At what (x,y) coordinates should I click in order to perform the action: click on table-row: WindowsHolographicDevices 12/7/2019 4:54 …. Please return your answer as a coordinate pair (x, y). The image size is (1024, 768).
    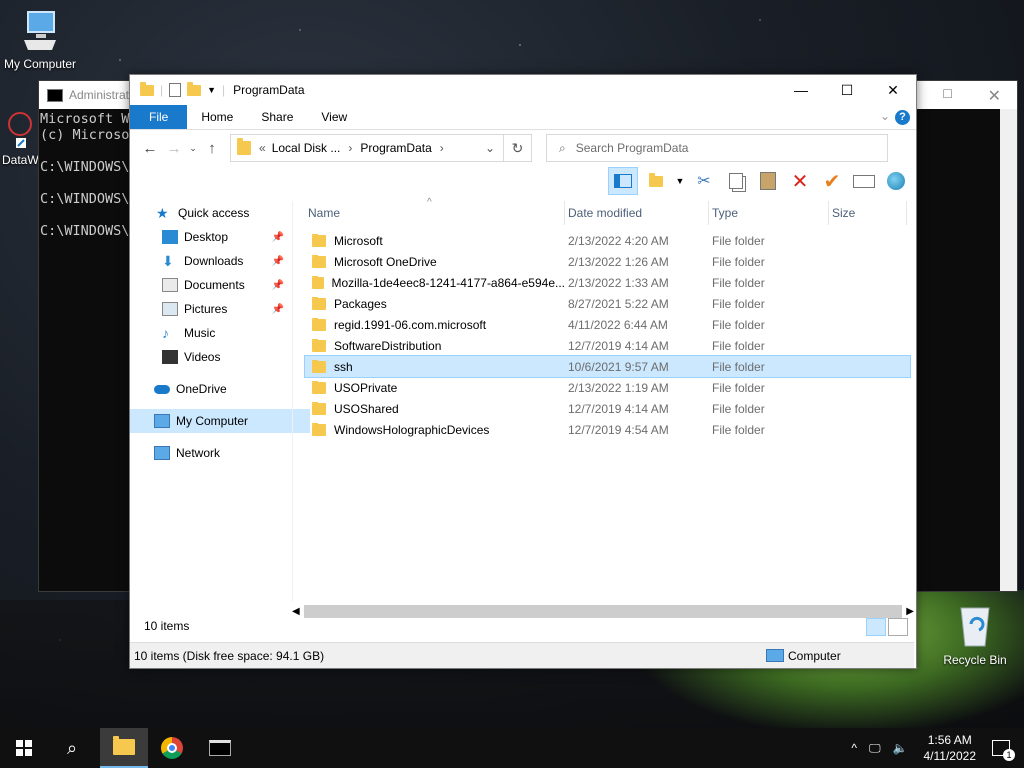
    Looking at the image, I should click on (607, 429).